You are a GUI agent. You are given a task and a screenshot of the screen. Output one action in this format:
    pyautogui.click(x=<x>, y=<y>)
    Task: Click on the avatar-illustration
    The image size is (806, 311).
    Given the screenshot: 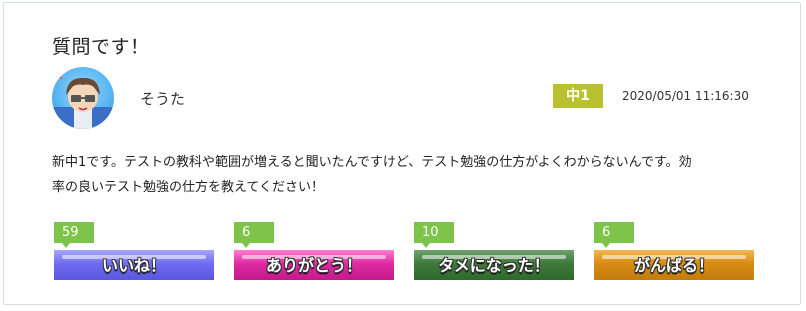 What is the action you would take?
    pyautogui.click(x=83, y=102)
    